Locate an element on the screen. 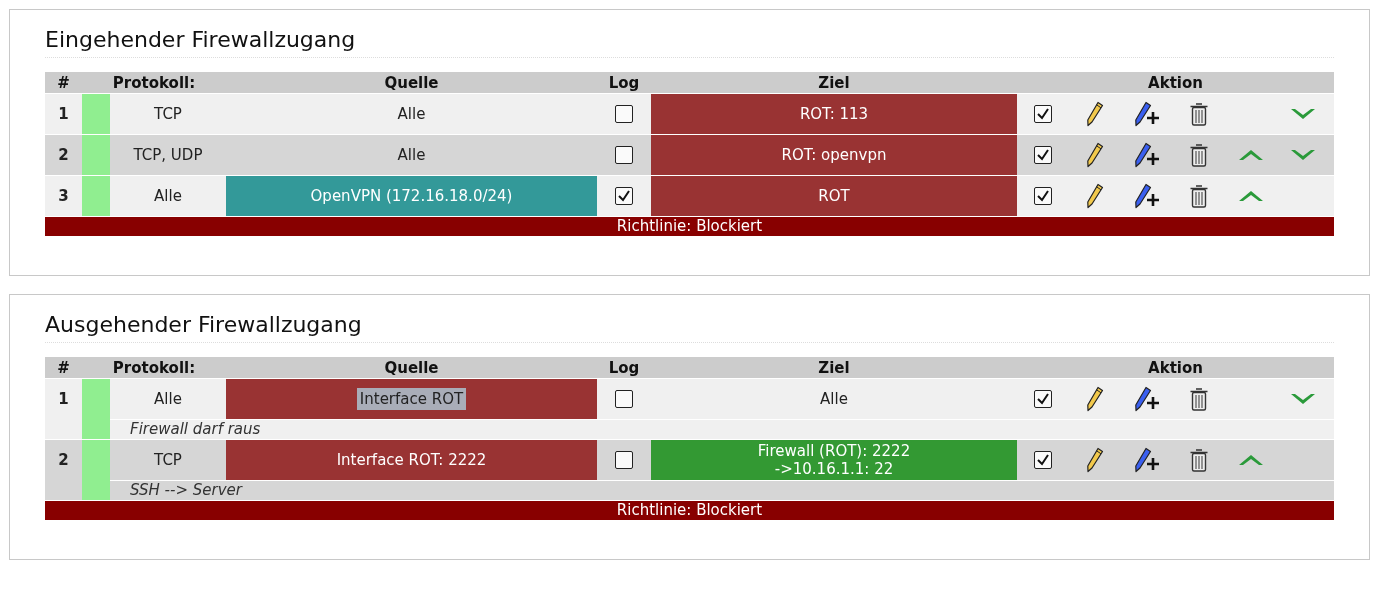 The height and width of the screenshot is (598, 1380). remark-text: SSH --> Server is located at coordinates (186, 490).